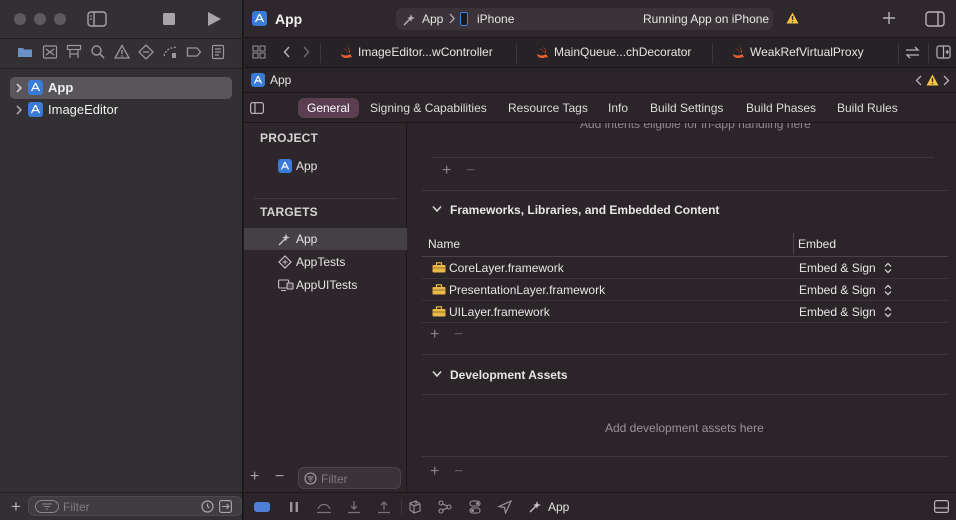 Image resolution: width=956 pixels, height=520 pixels. Describe the element at coordinates (218, 52) in the screenshot. I see `report-navigator-icon` at that location.